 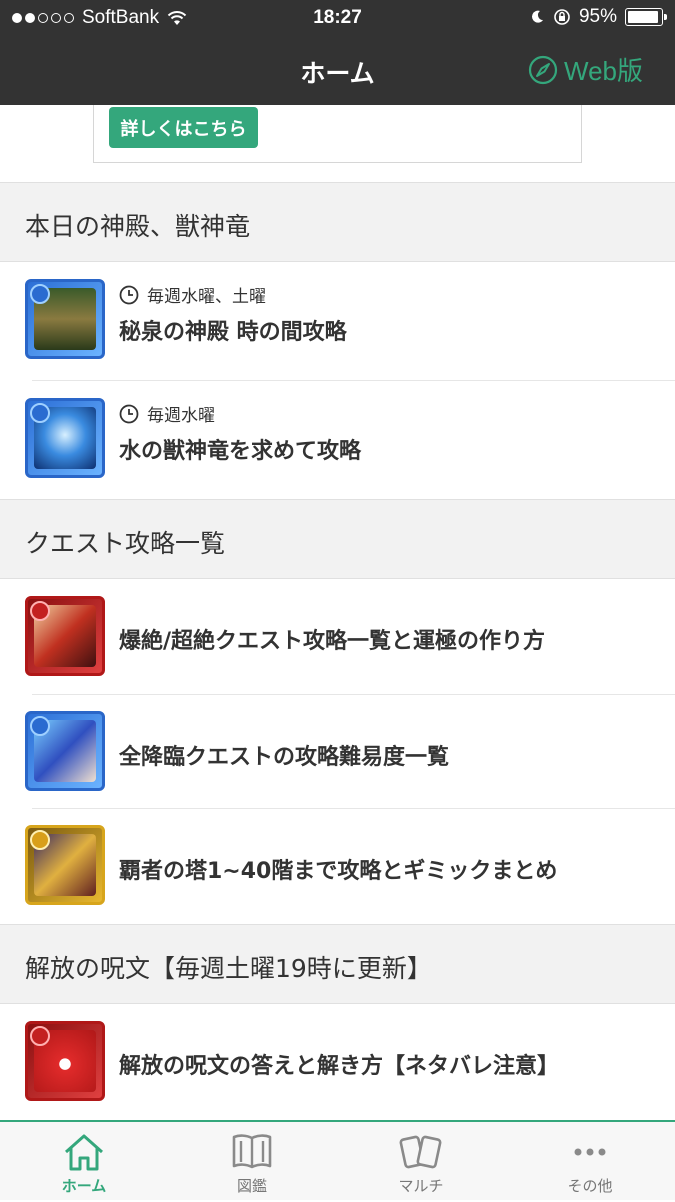 I want to click on tab-label: マルチ, so click(x=421, y=1186).